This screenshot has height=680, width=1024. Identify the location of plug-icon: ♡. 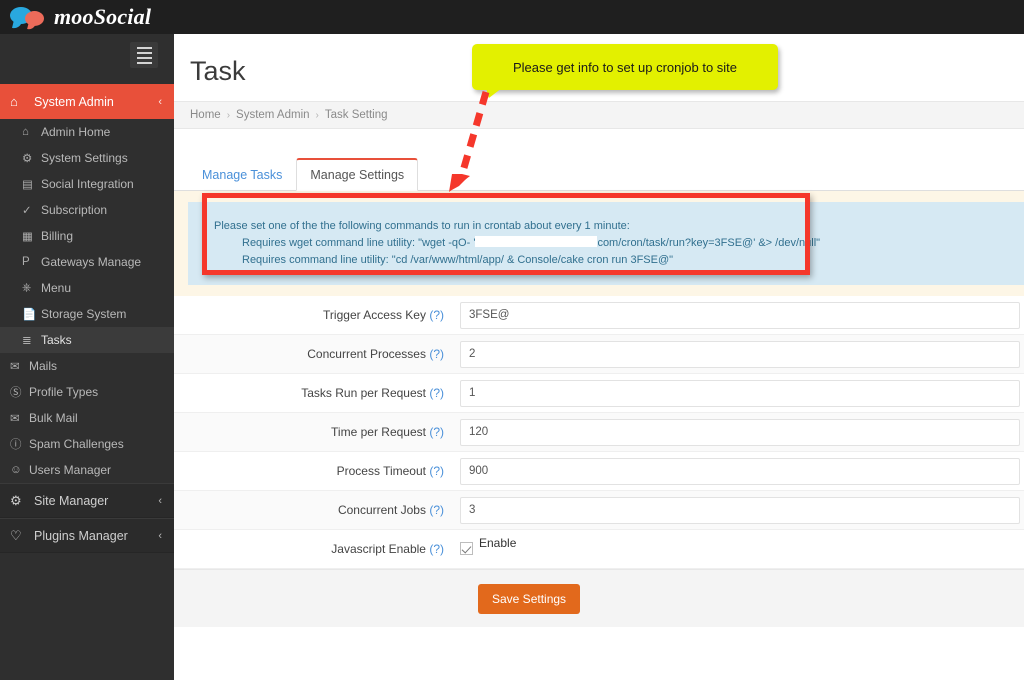
(16, 535).